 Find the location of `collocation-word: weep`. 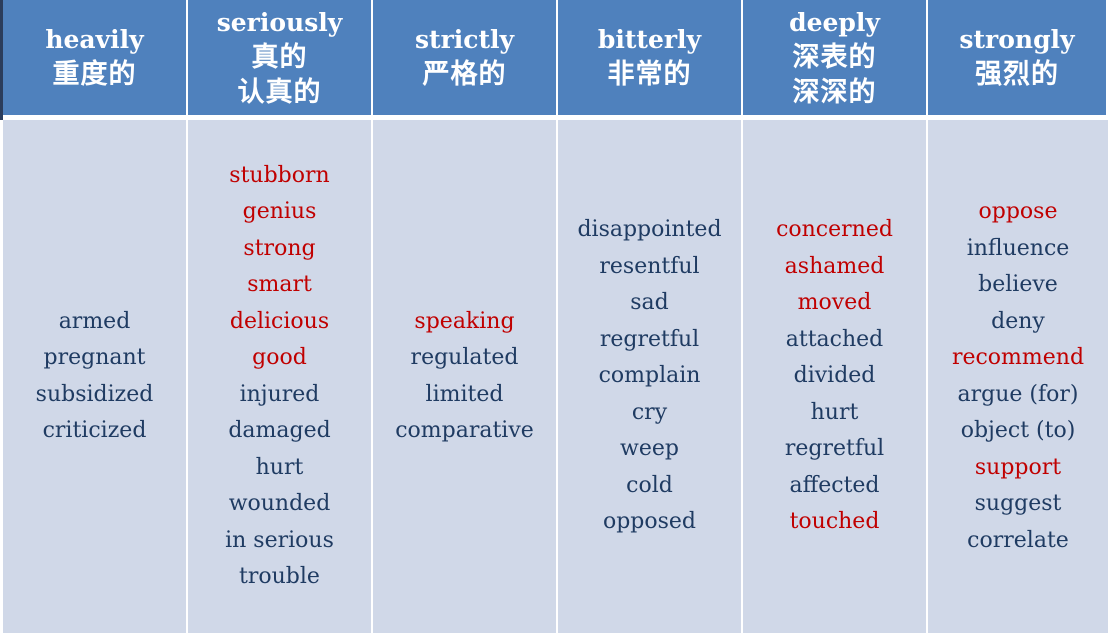

collocation-word: weep is located at coordinates (649, 449).